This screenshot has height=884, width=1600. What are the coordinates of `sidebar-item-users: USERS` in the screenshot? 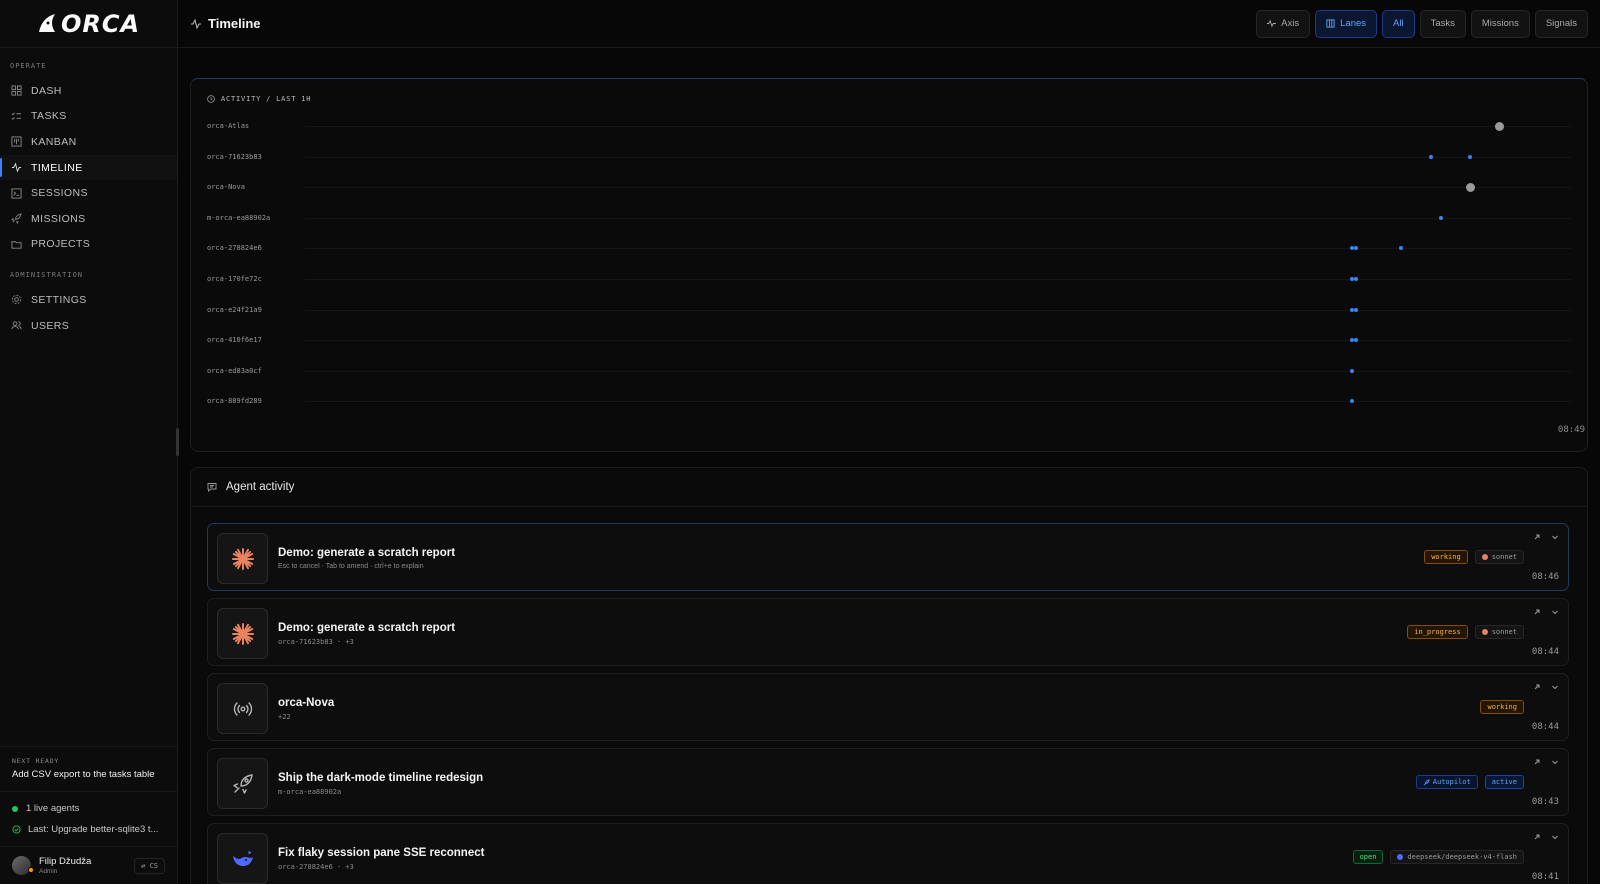 It's located at (88, 326).